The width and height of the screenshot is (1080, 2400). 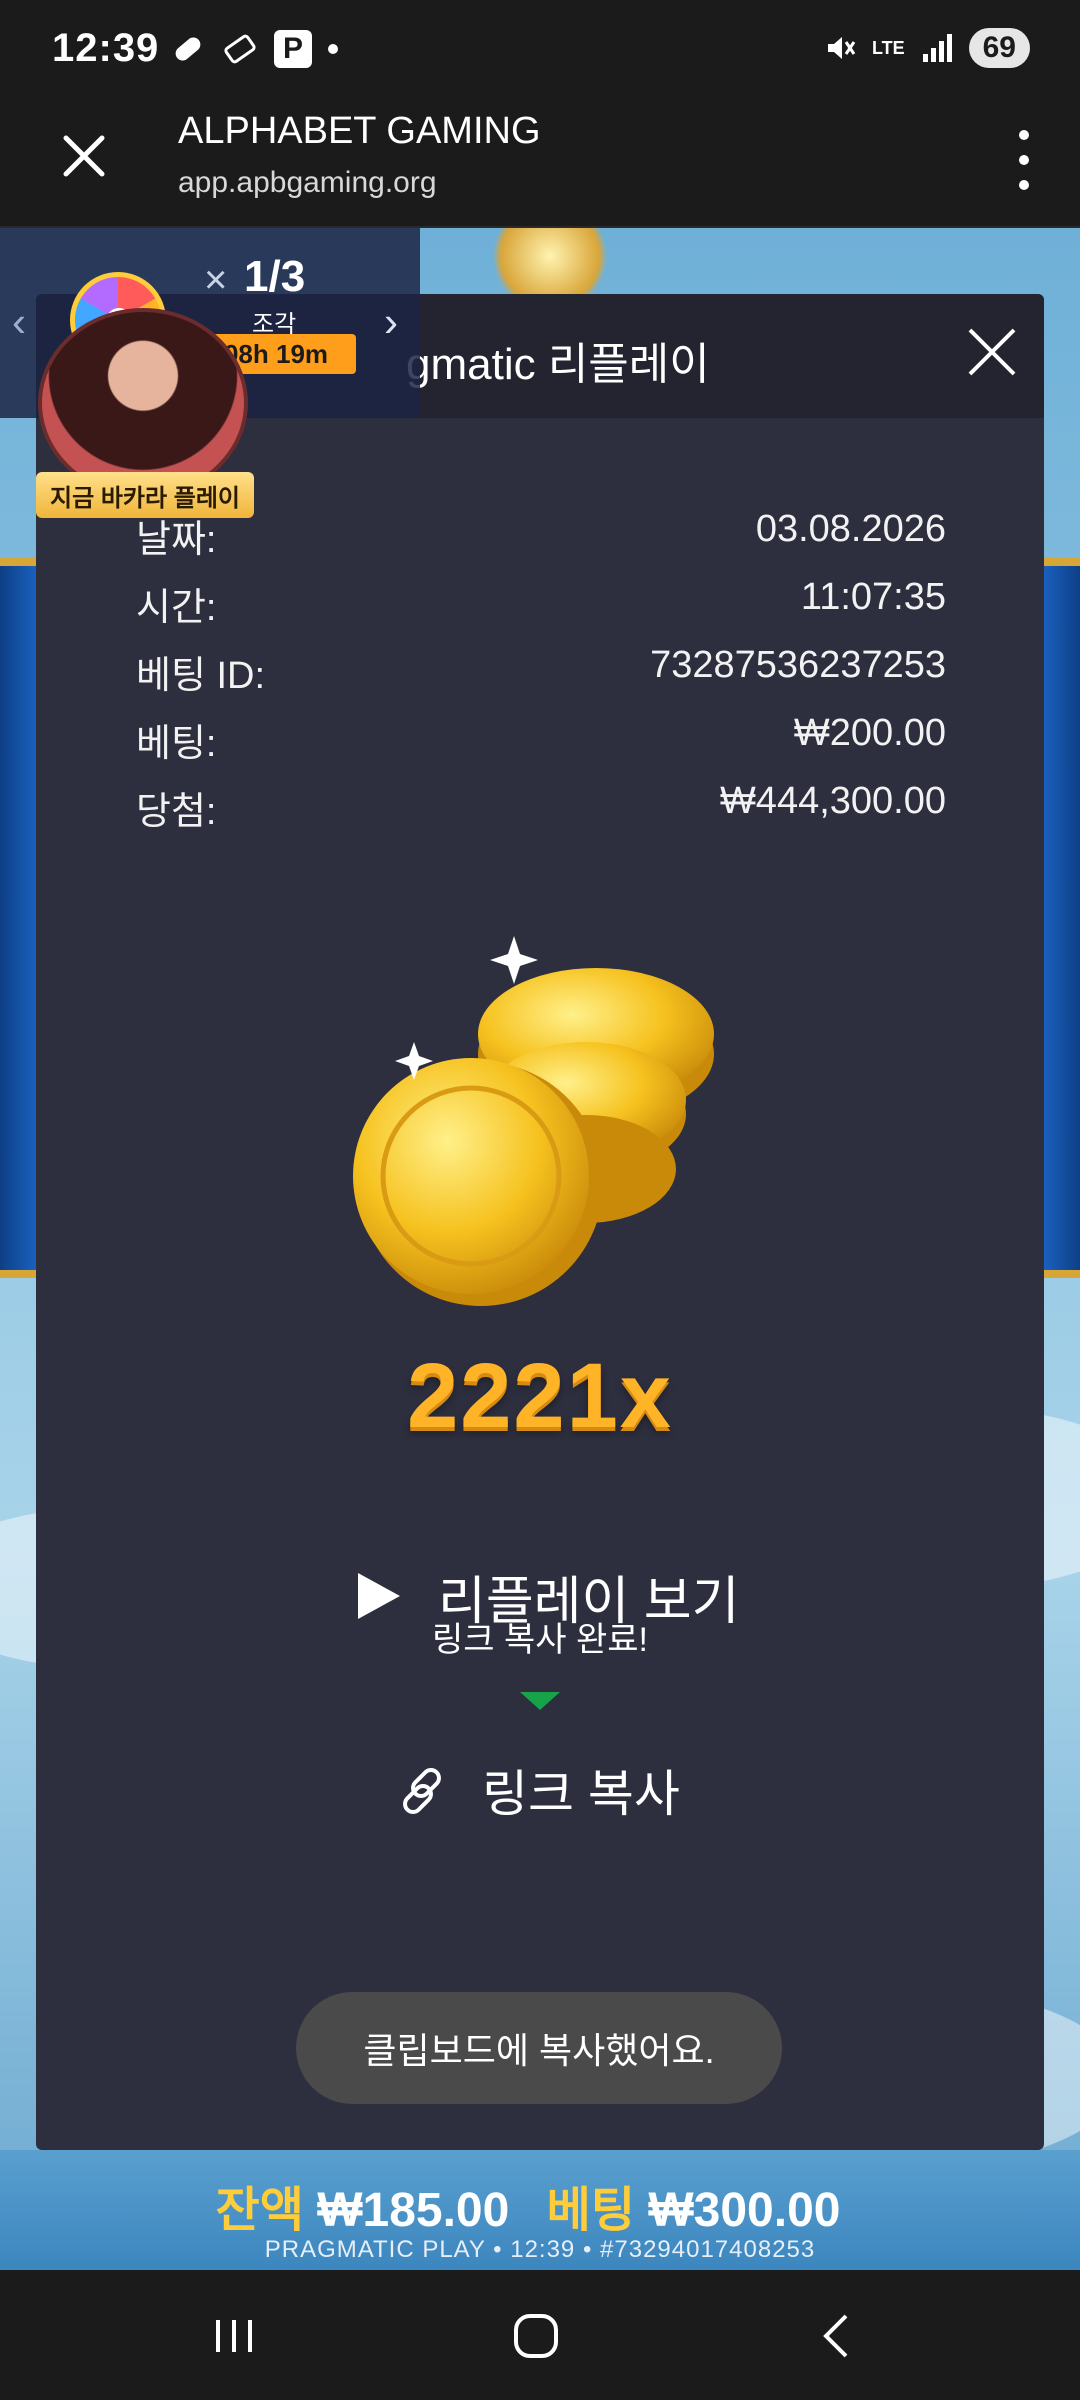 I want to click on info-row-win: 당첨: ₩444,300.00, so click(x=541, y=806).